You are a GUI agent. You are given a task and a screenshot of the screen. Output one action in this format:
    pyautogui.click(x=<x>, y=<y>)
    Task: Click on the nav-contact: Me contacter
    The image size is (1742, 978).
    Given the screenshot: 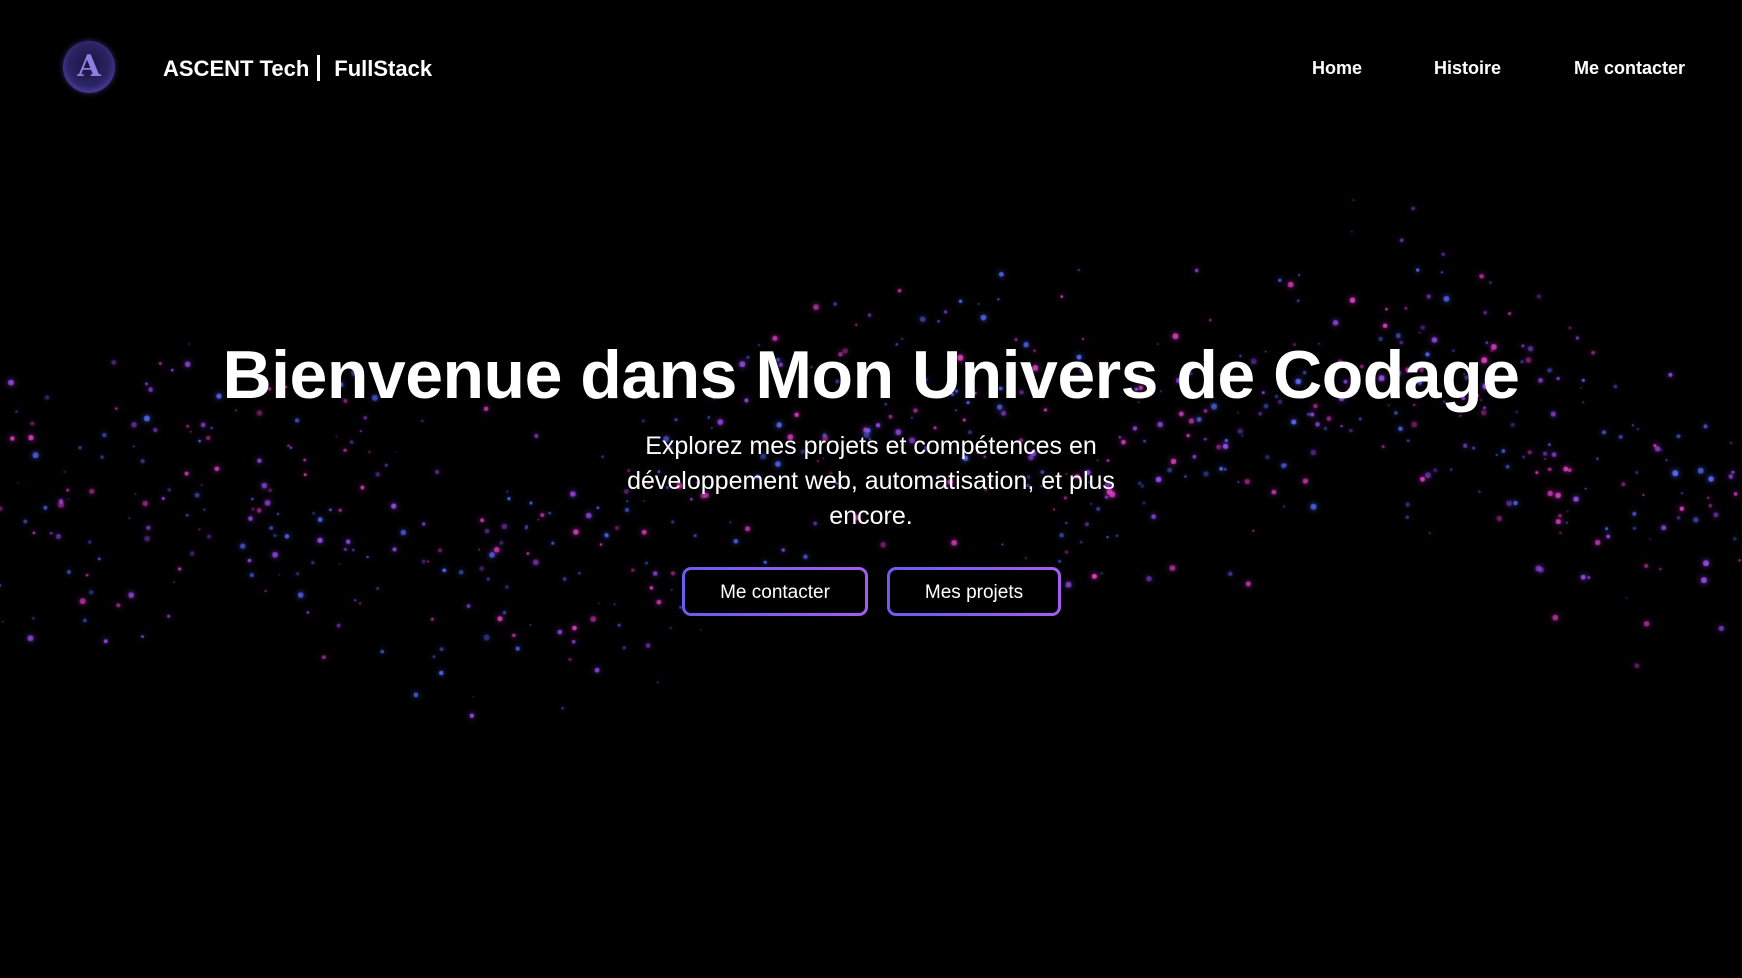 What is the action you would take?
    pyautogui.click(x=1629, y=68)
    